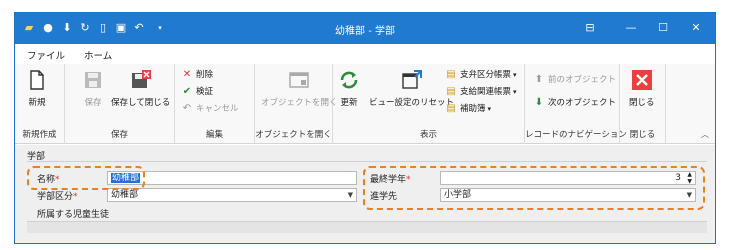  What do you see at coordinates (365, 31) in the screenshot?
I see `window-title: 幼稚部 - 学部` at bounding box center [365, 31].